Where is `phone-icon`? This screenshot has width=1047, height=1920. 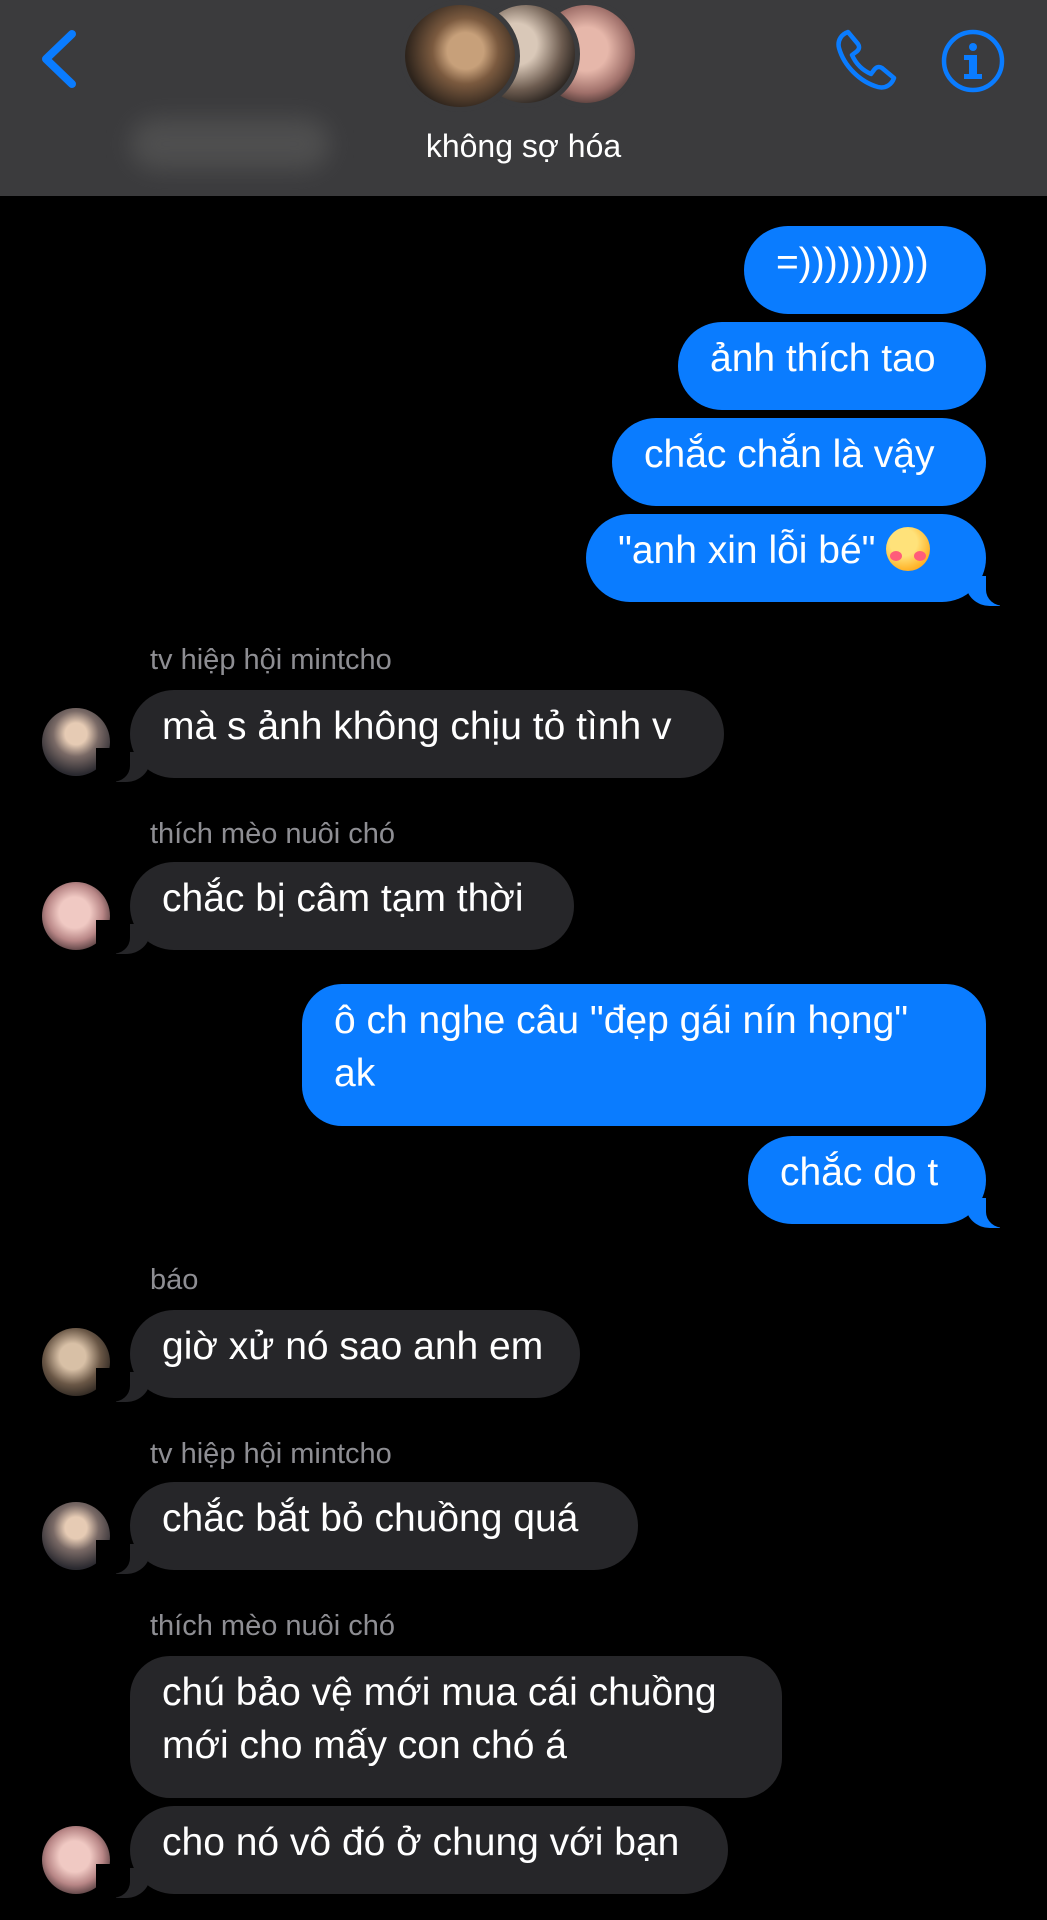
phone-icon is located at coordinates (866, 59).